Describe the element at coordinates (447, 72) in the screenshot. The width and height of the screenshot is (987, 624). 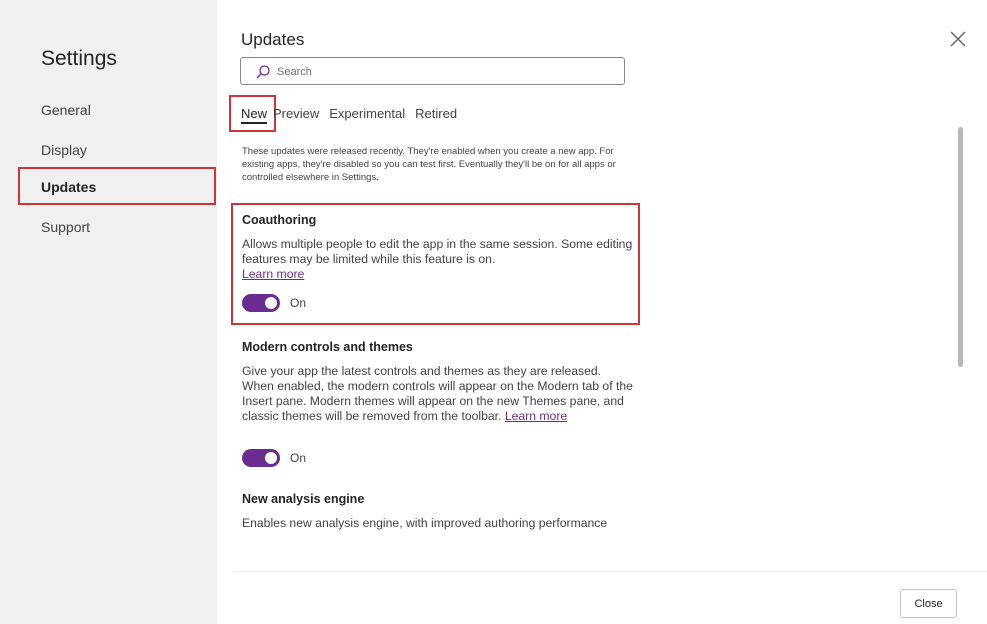
I see `search-input` at that location.